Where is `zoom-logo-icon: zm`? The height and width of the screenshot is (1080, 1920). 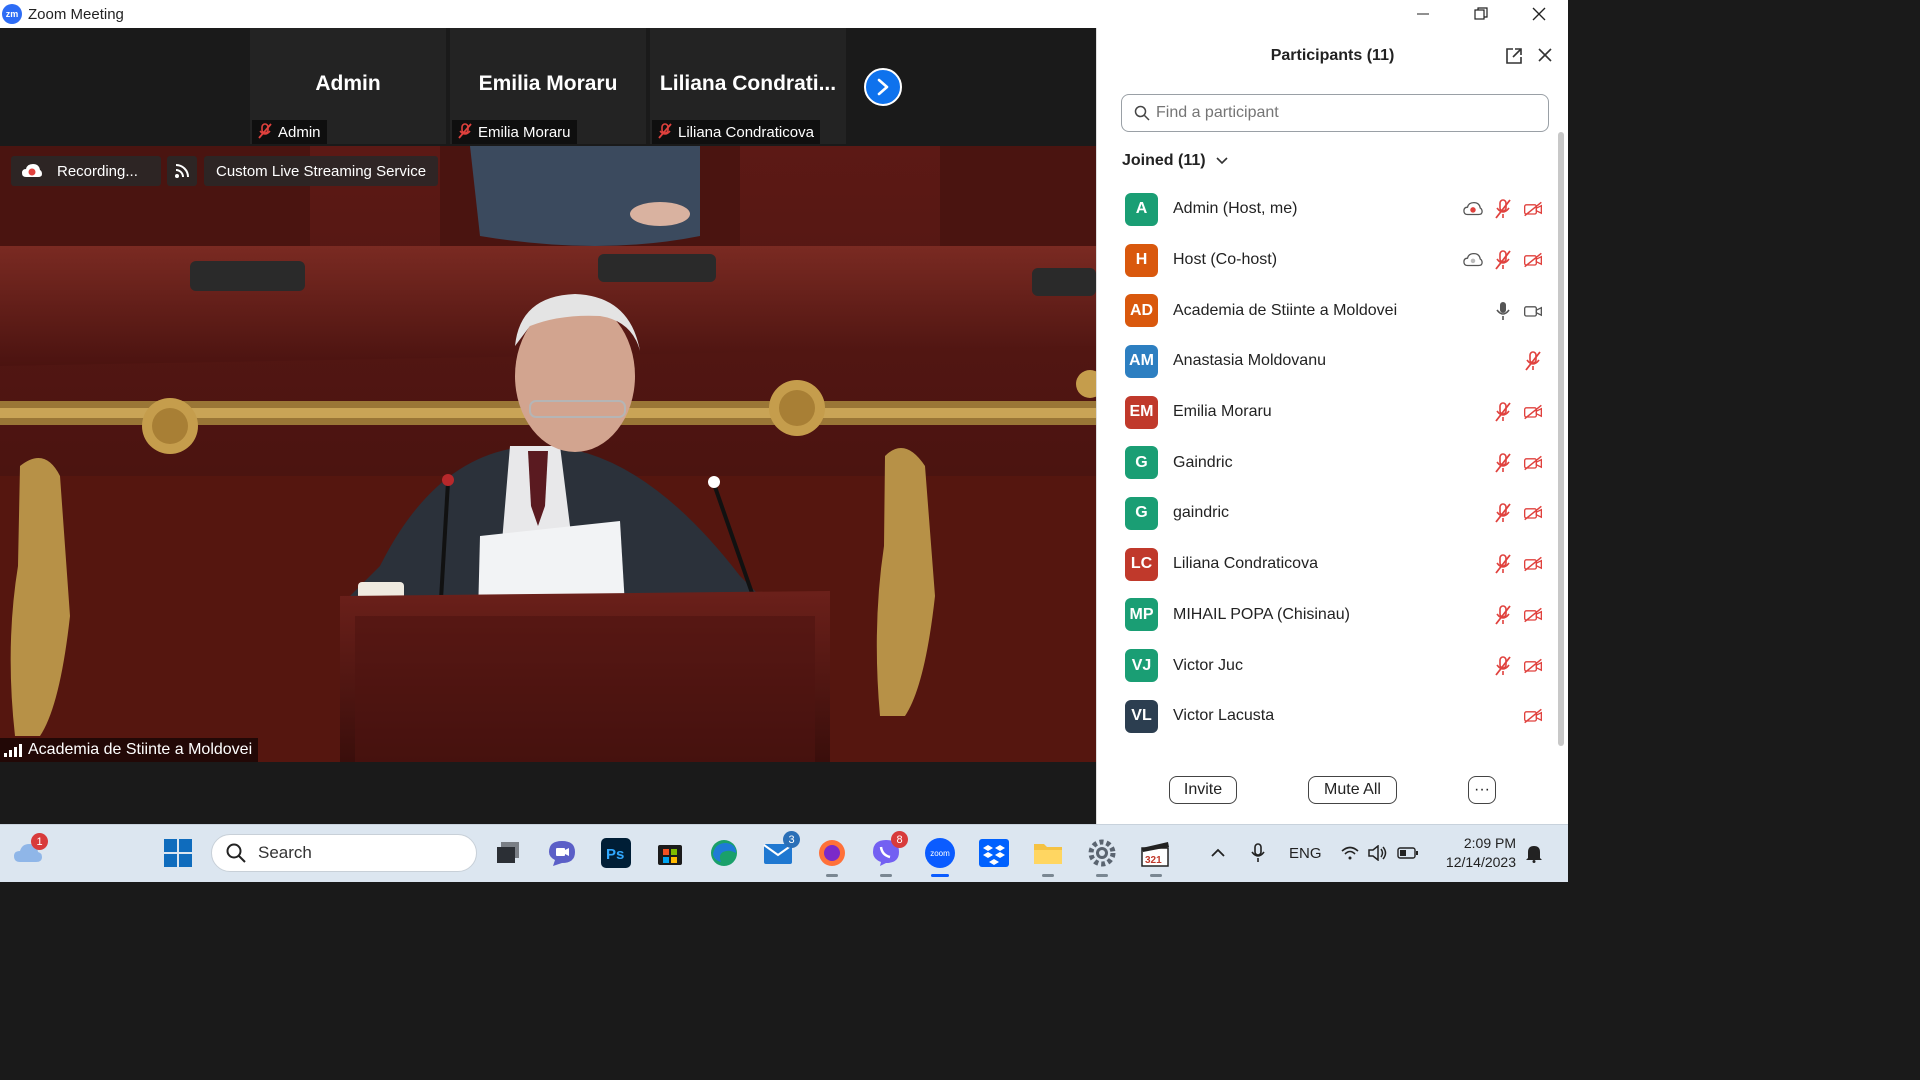 zoom-logo-icon: zm is located at coordinates (12, 14).